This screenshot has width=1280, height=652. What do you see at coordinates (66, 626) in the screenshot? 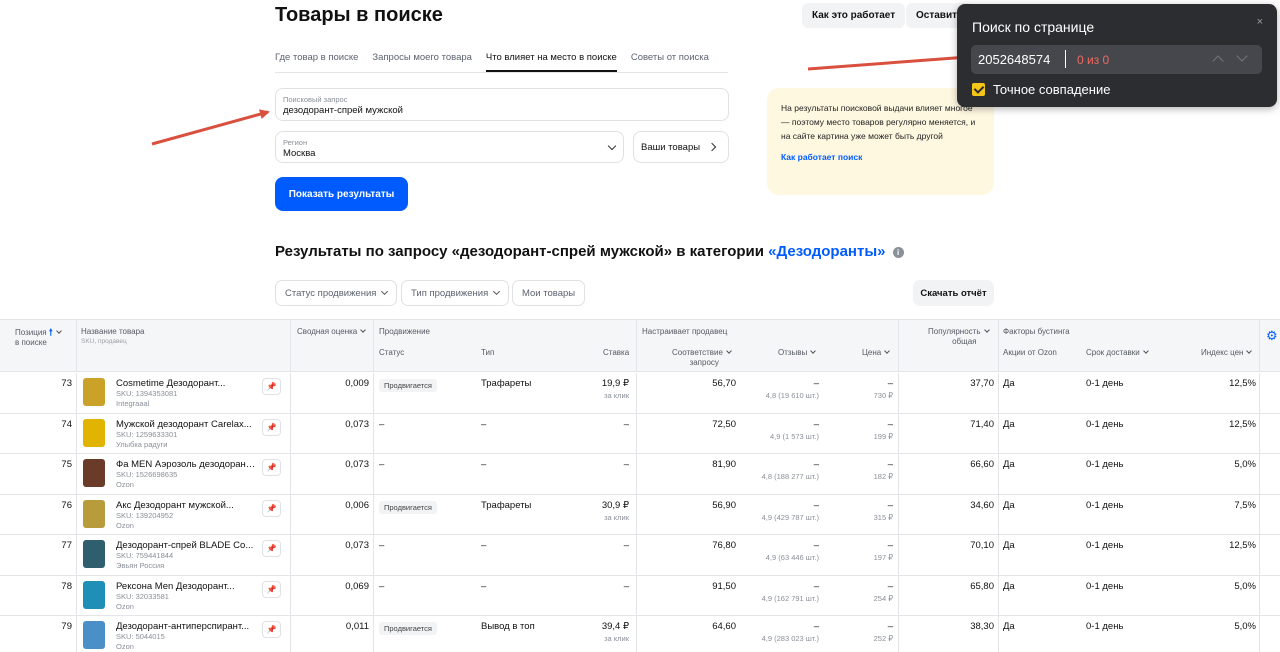
I see `position-cell: 79` at bounding box center [66, 626].